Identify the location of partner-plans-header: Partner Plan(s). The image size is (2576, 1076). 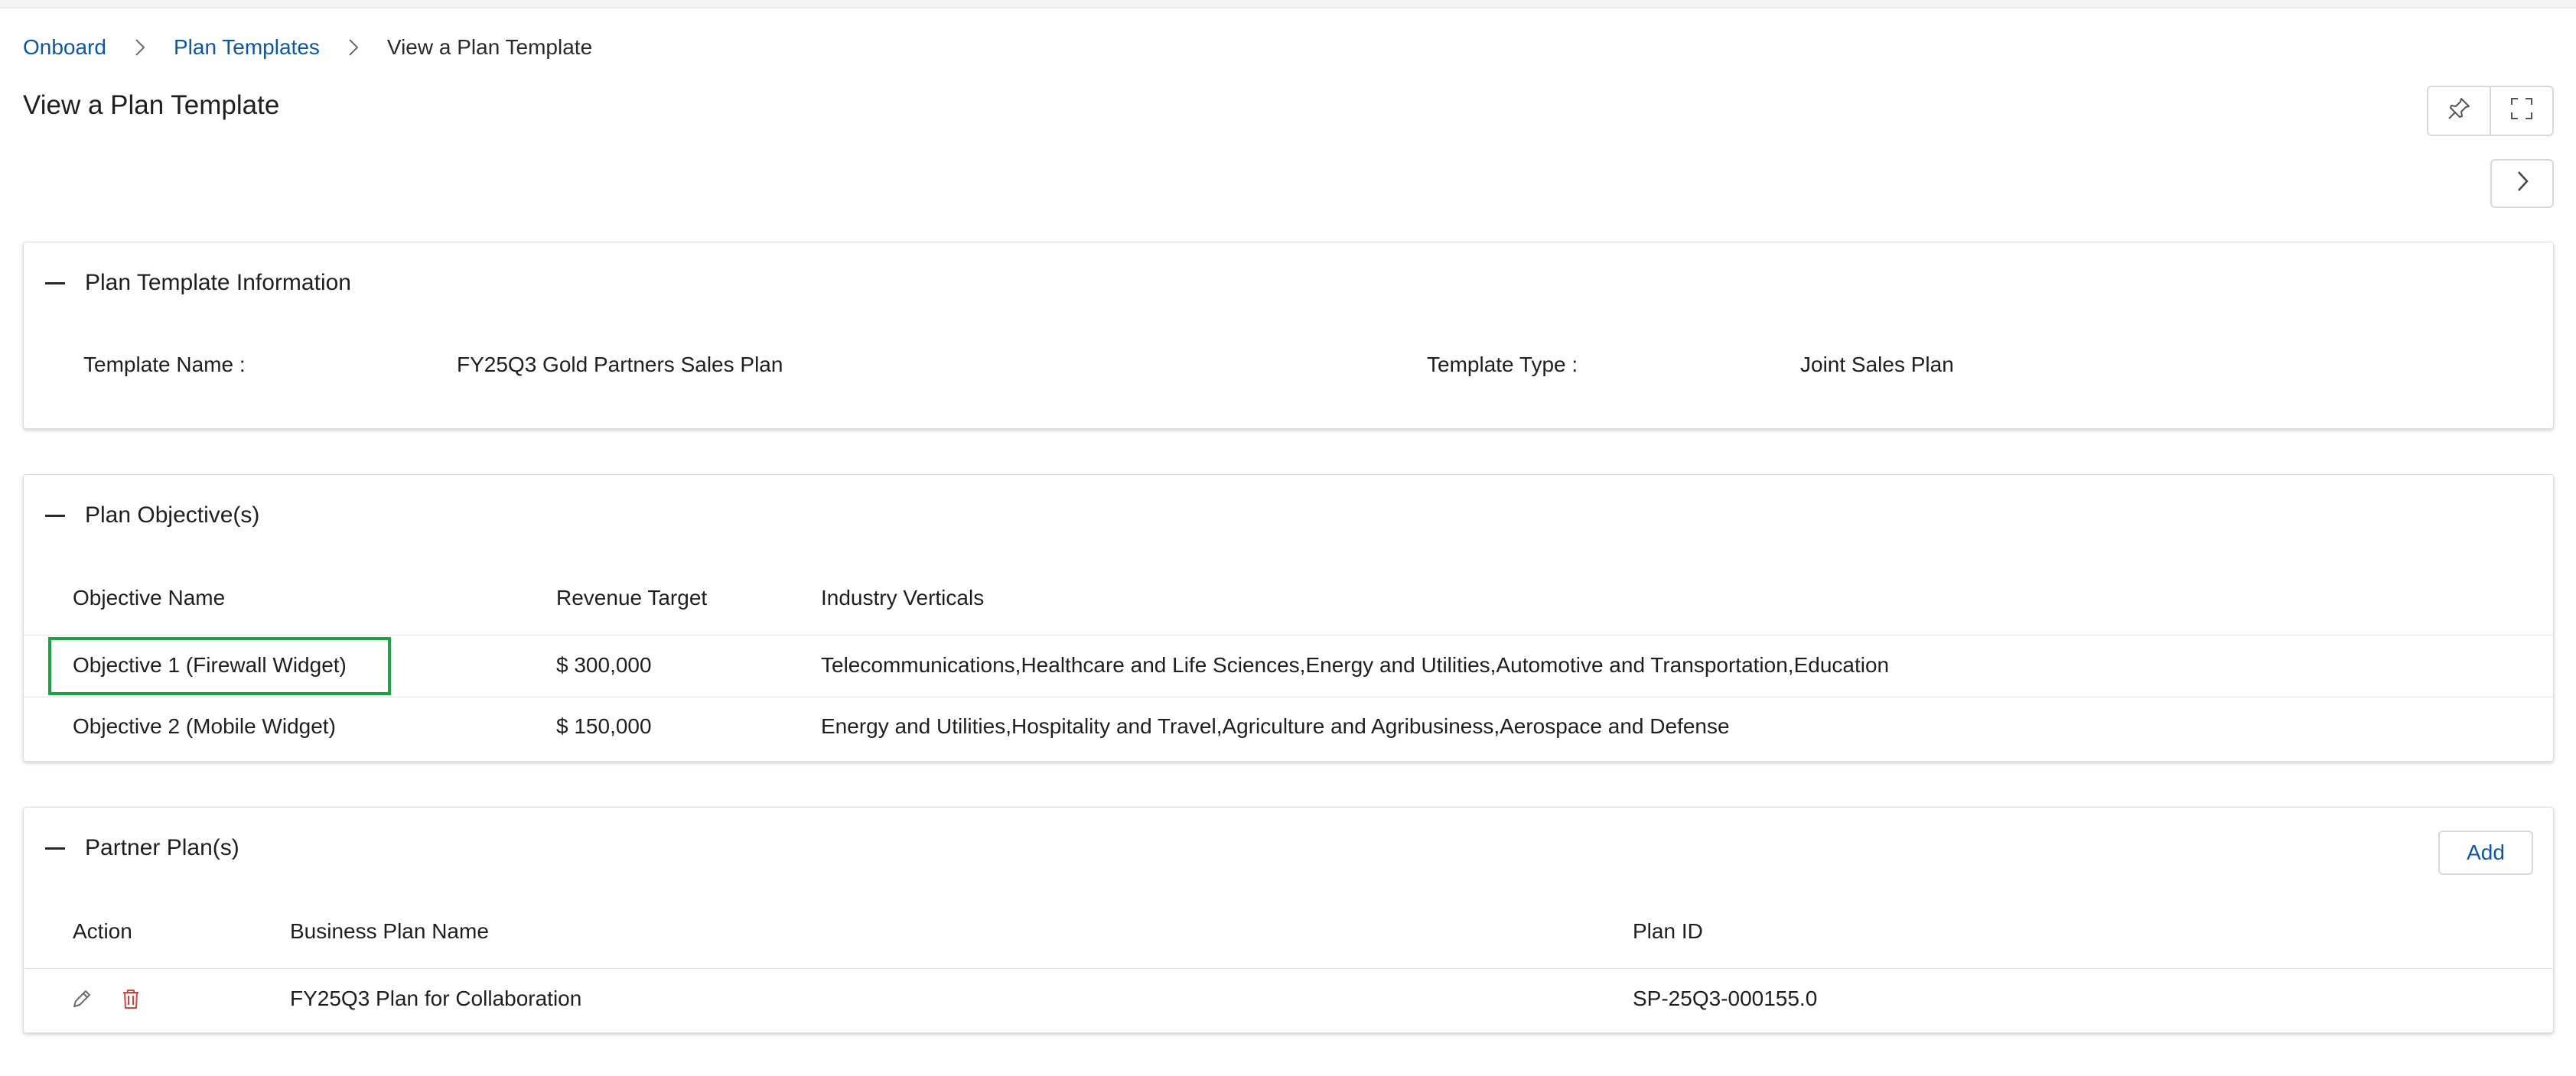
(142, 848).